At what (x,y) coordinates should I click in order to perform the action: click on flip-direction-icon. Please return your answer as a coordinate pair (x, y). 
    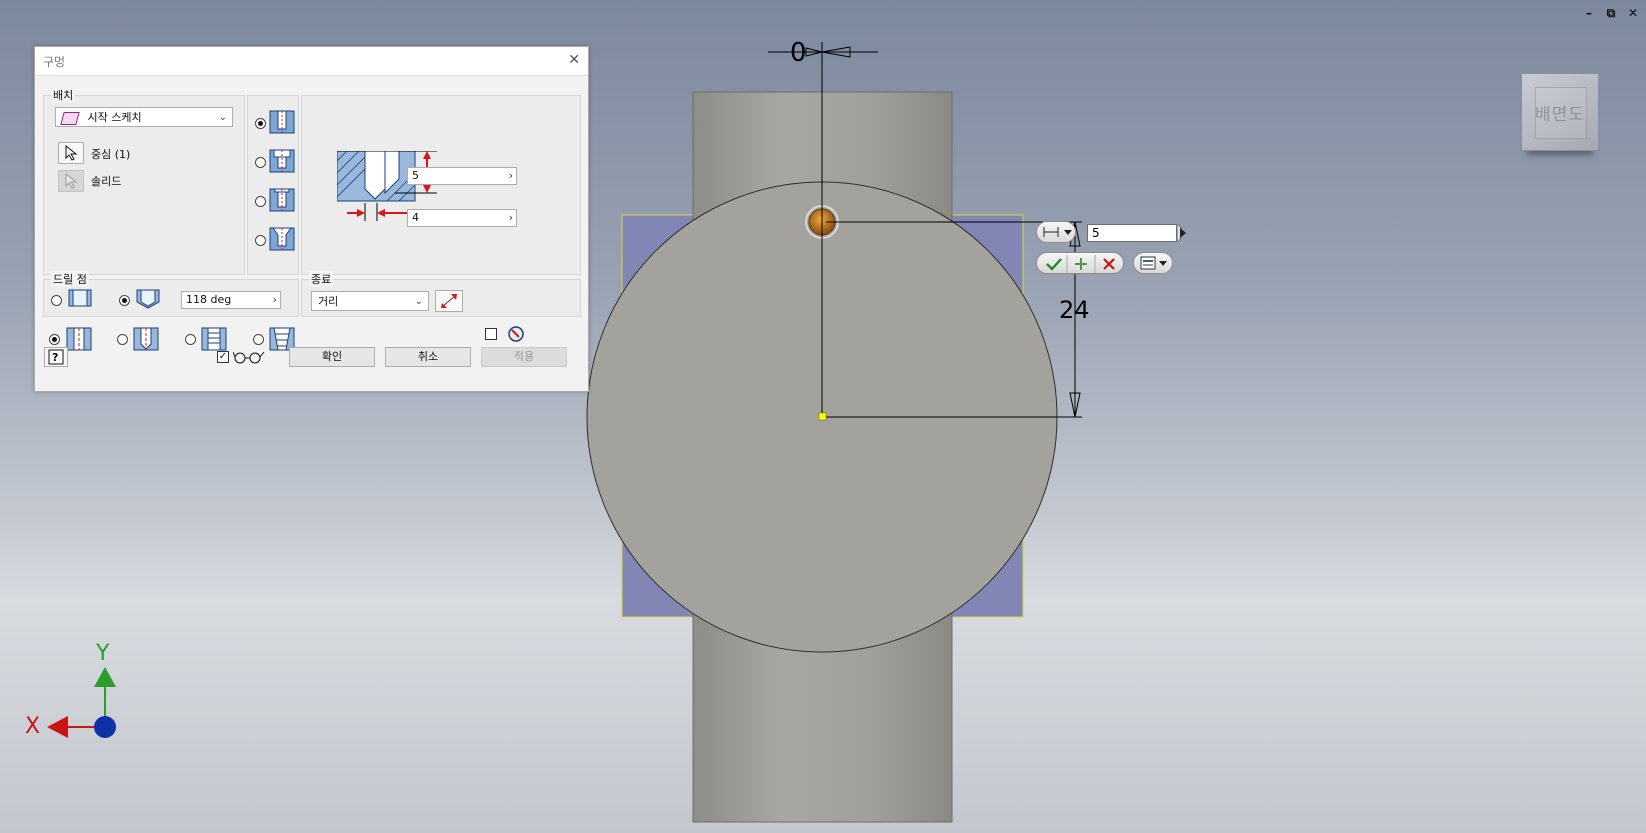
    Looking at the image, I should click on (449, 301).